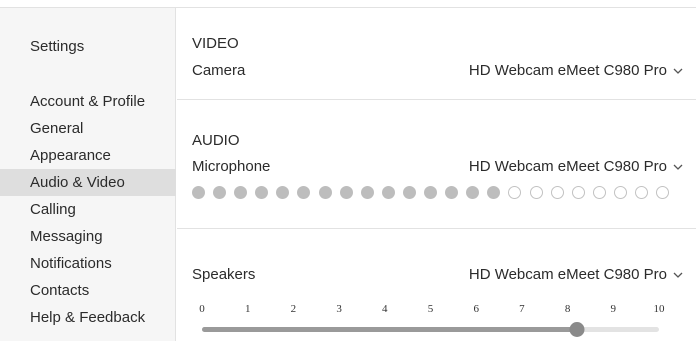  I want to click on speakers-dropdown-value: HD Webcam eMeet C980 Pro, so click(567, 274).